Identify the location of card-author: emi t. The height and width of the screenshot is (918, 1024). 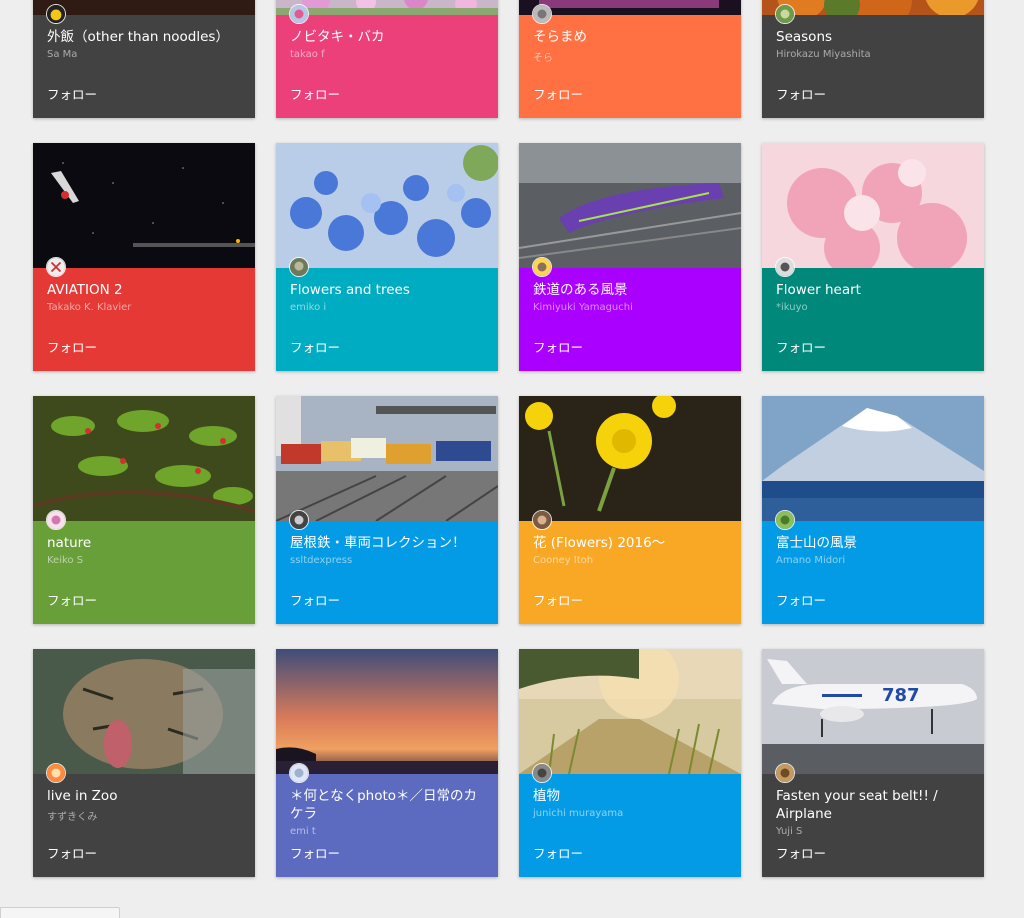
(388, 831).